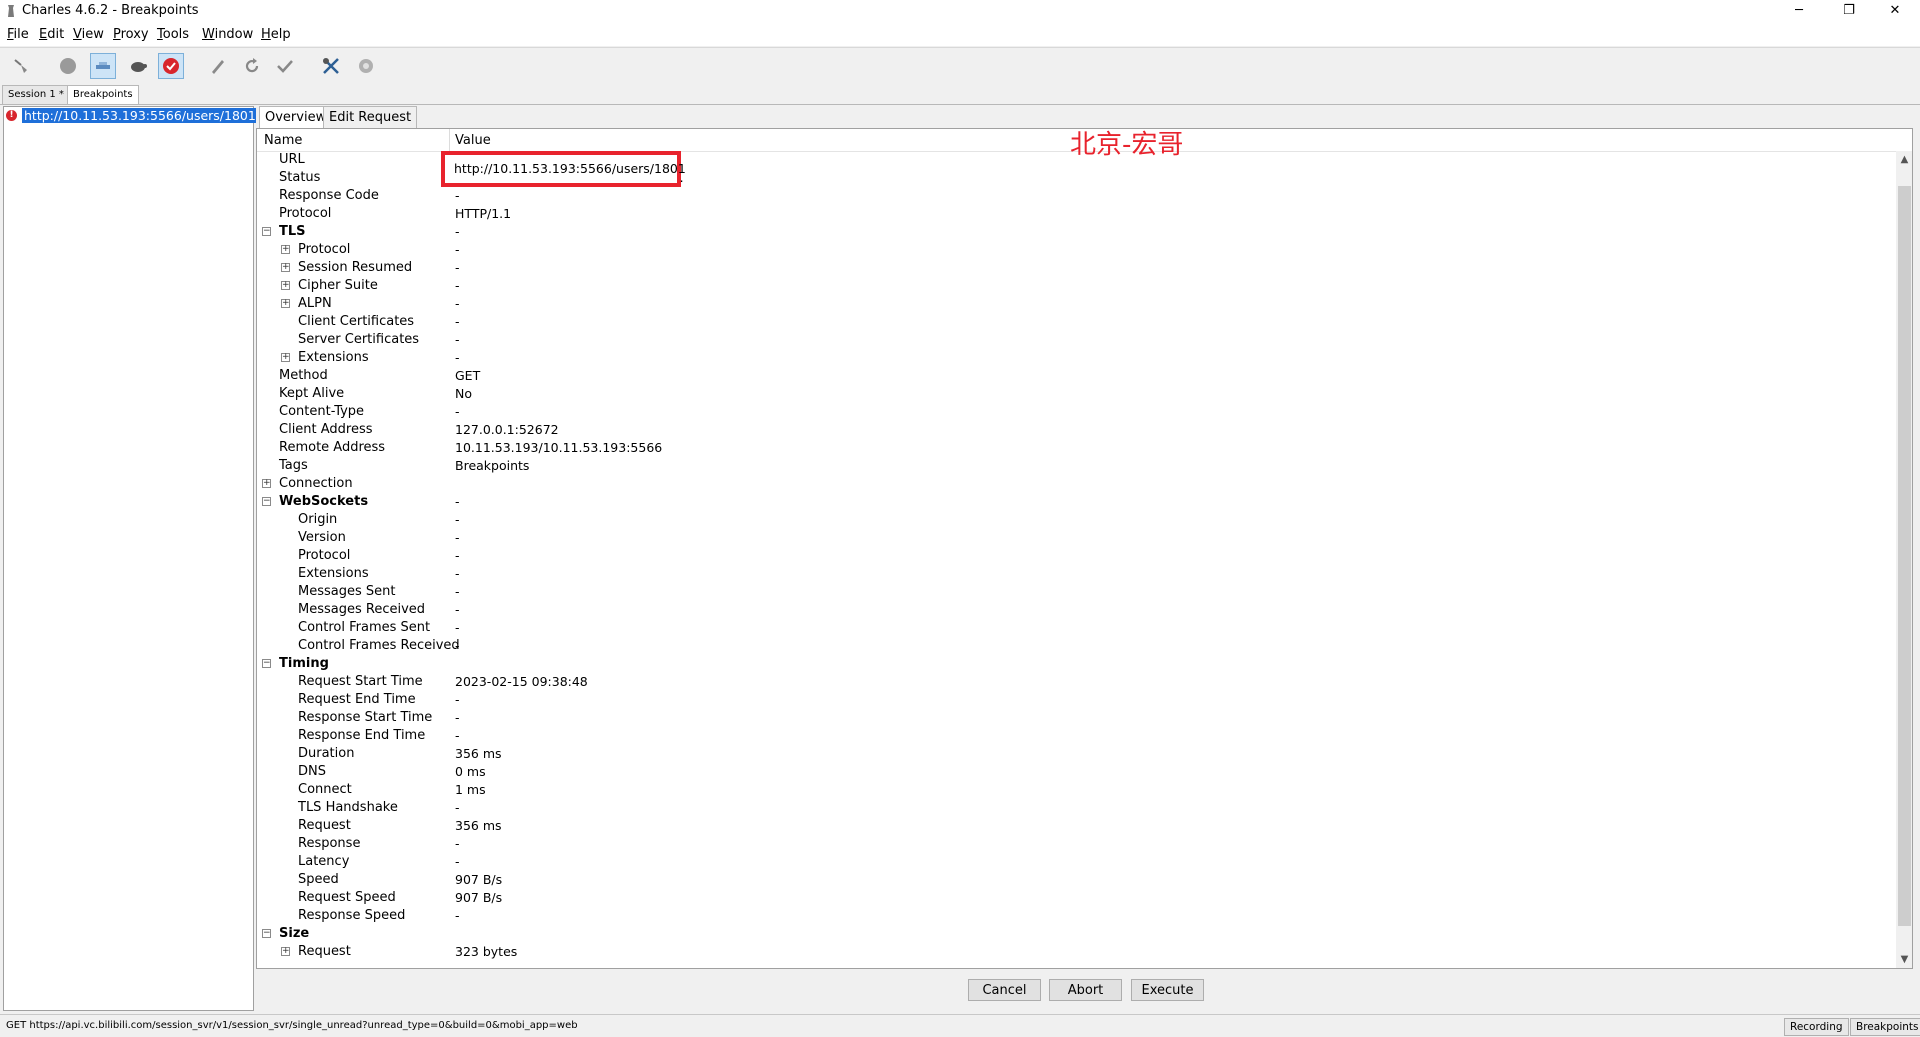  I want to click on table-row: Control Frames Received -, so click(1077, 646).